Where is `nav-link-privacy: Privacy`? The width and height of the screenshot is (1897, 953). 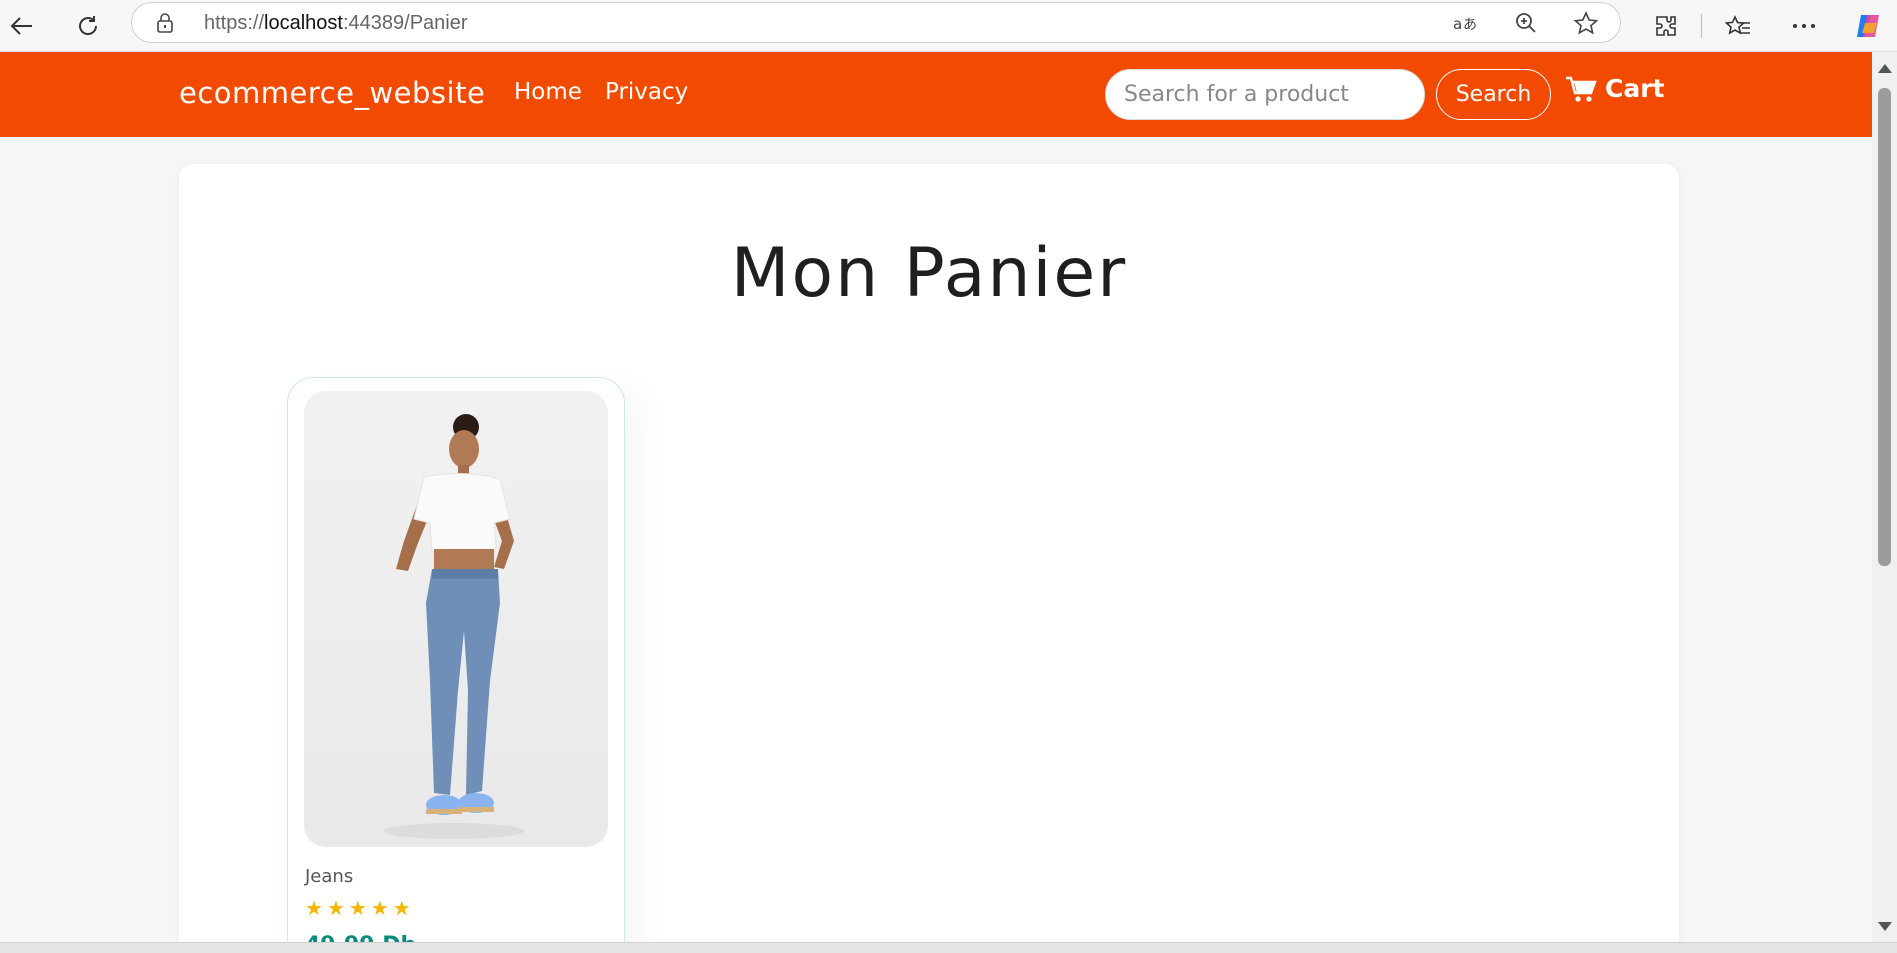 nav-link-privacy: Privacy is located at coordinates (646, 92).